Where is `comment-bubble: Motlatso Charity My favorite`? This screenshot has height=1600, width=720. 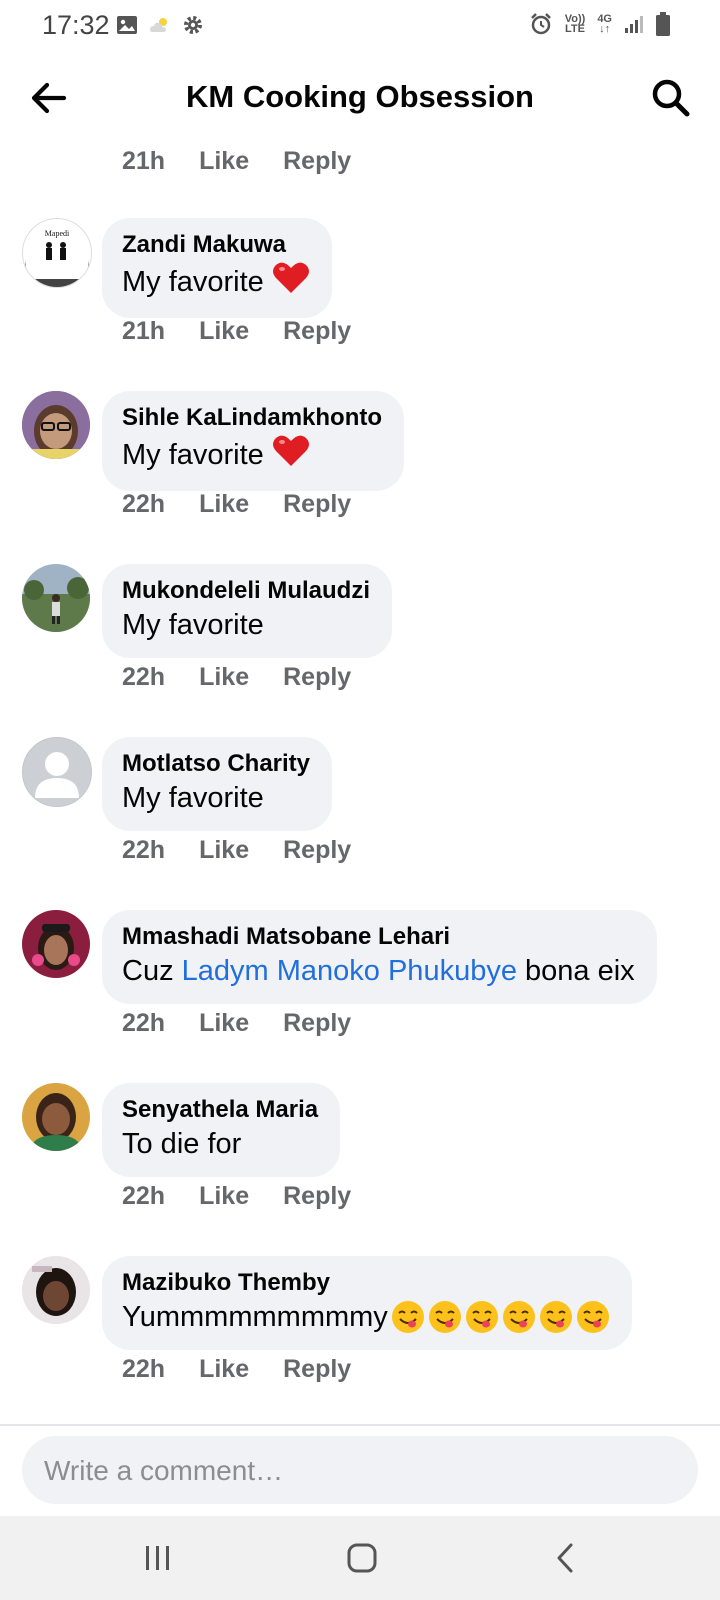
comment-bubble: Motlatso Charity My favorite is located at coordinates (217, 784).